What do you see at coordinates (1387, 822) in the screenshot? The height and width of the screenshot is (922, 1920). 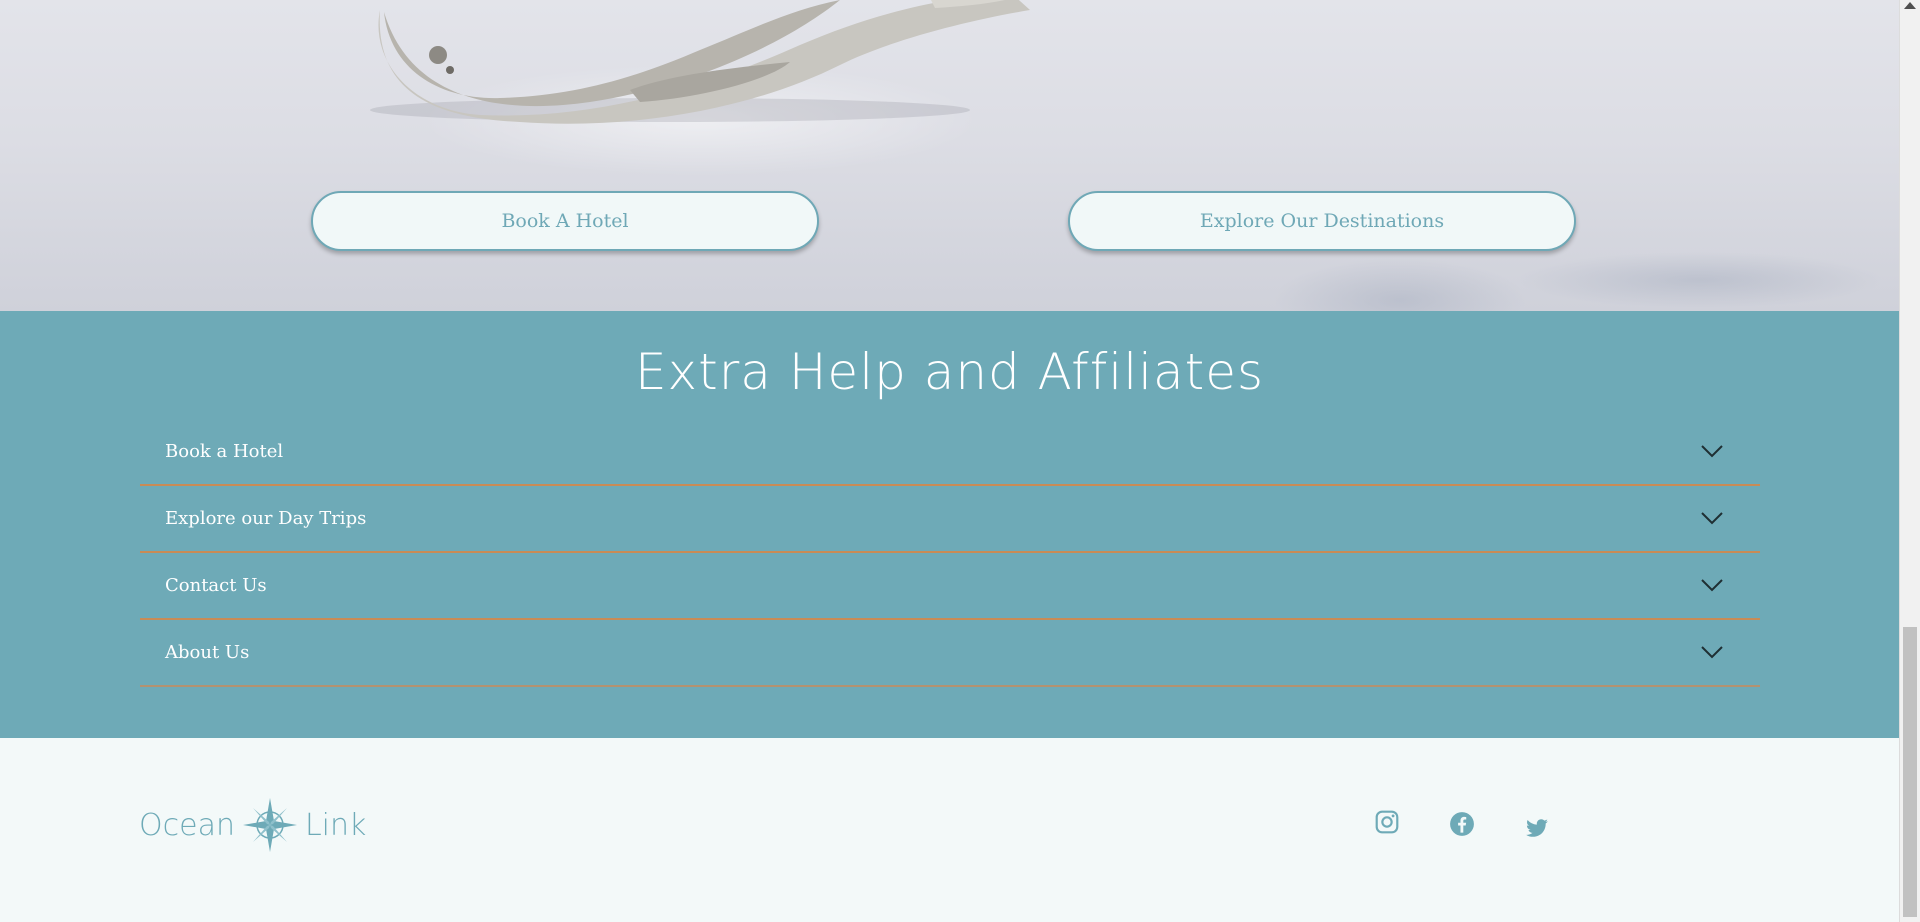 I see `instagram-icon` at bounding box center [1387, 822].